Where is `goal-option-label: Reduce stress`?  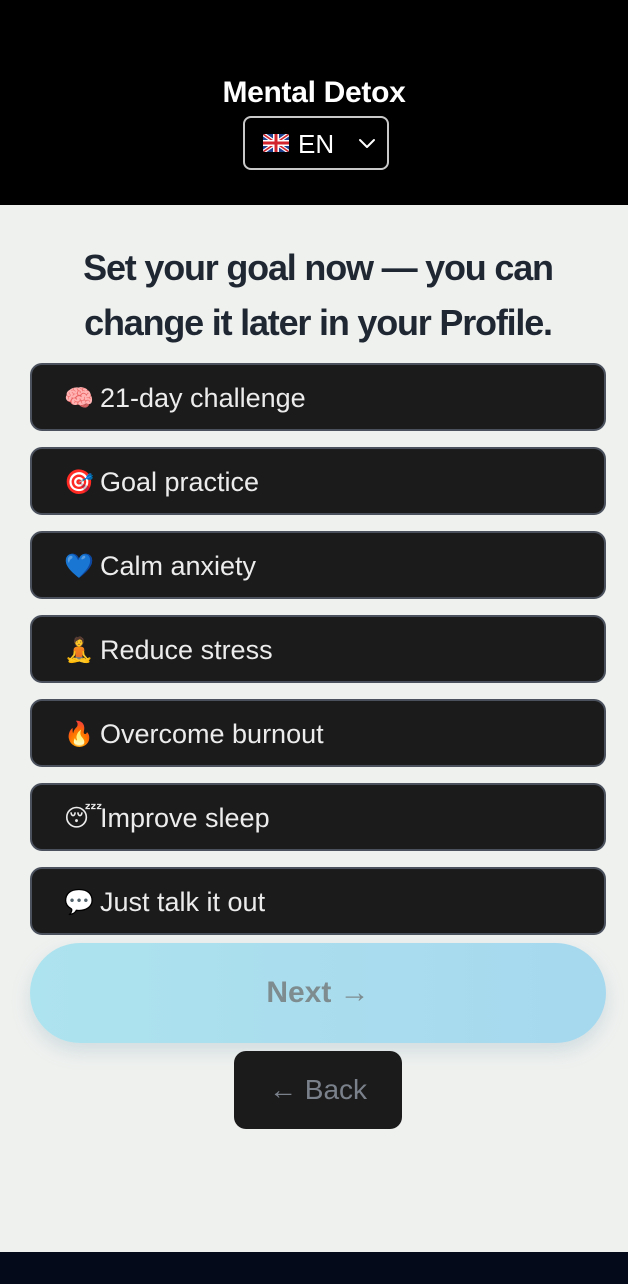
goal-option-label: Reduce stress is located at coordinates (186, 650).